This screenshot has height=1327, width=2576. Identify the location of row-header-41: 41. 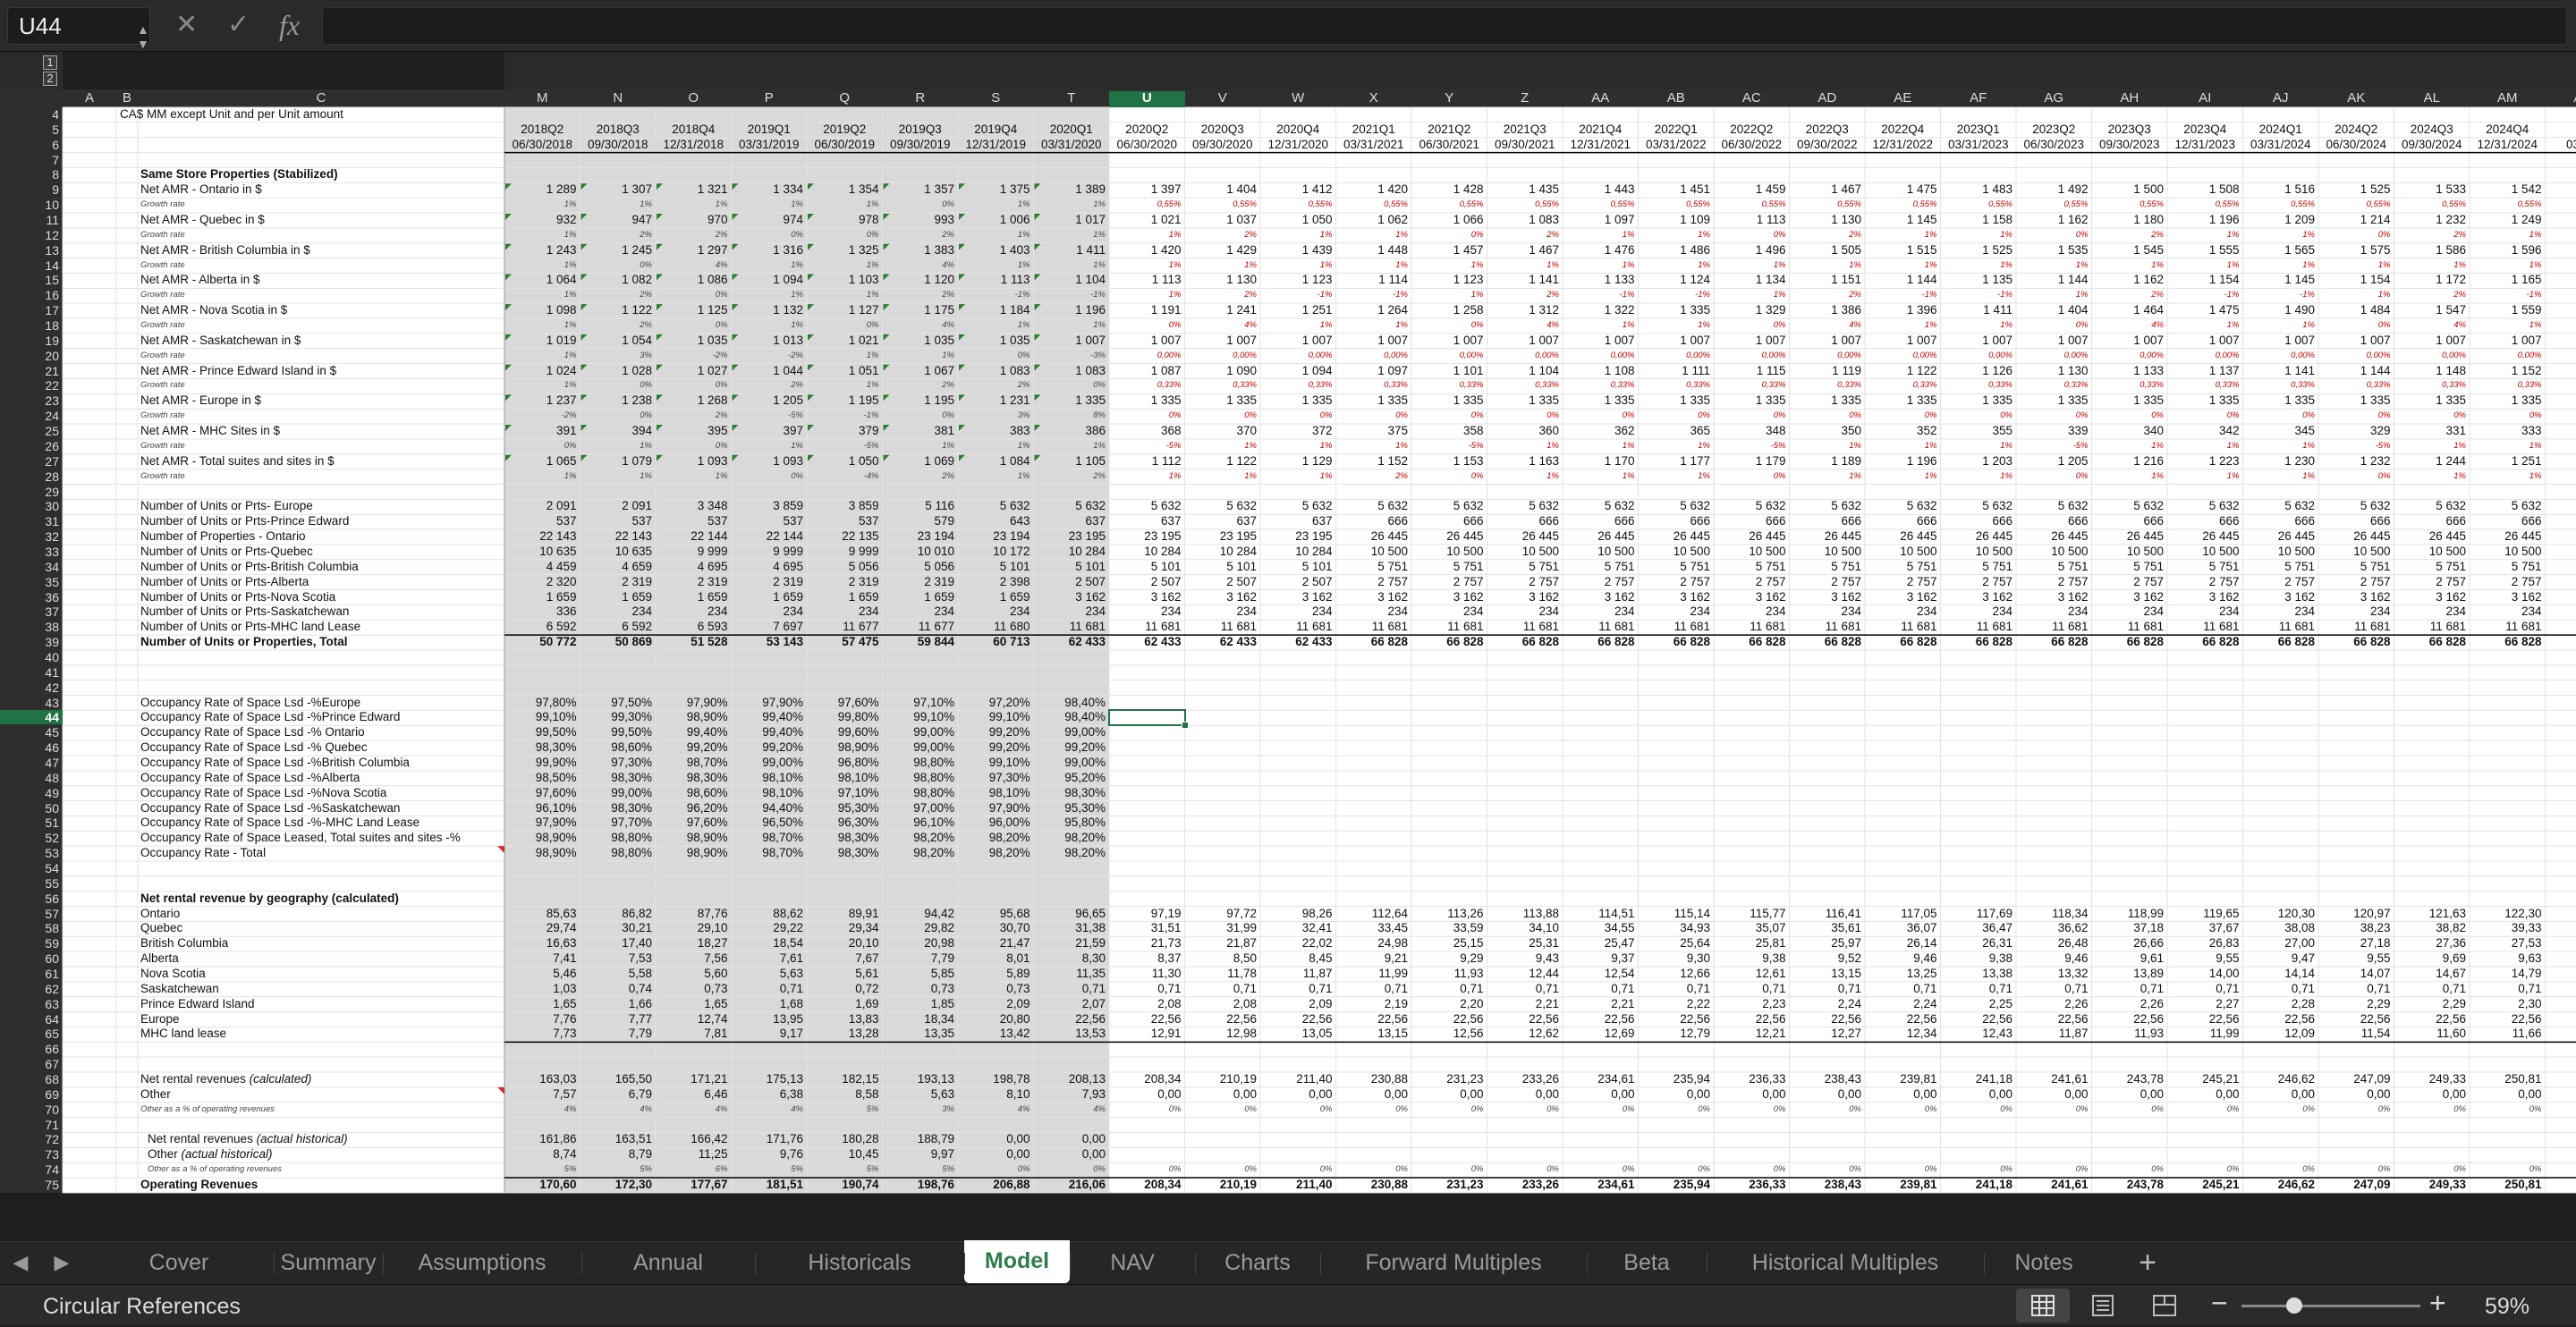
(29, 672).